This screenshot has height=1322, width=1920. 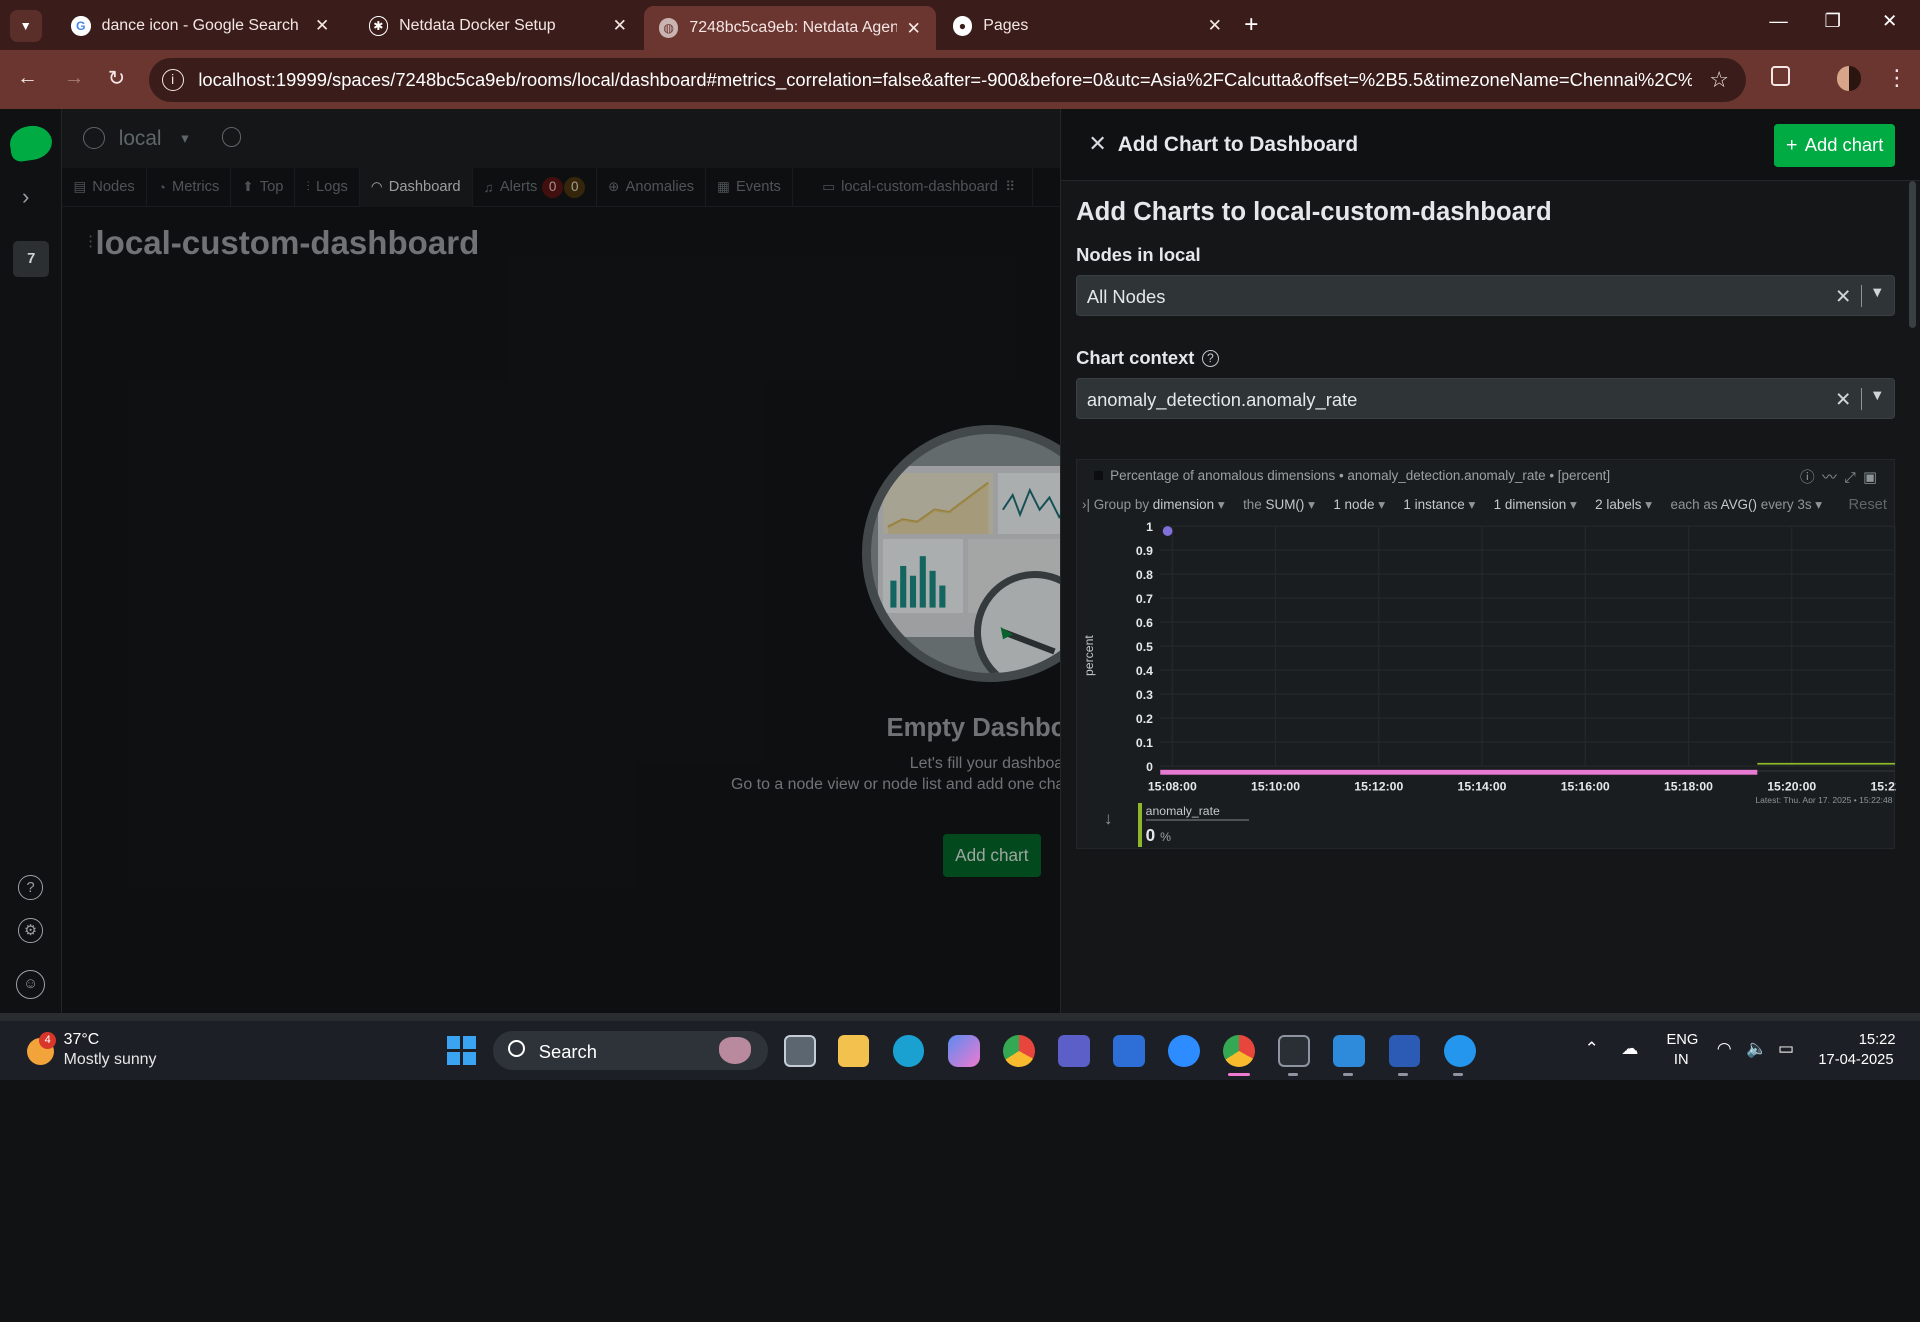 What do you see at coordinates (1897, 78) in the screenshot?
I see `browser-menu-icon: ⋮` at bounding box center [1897, 78].